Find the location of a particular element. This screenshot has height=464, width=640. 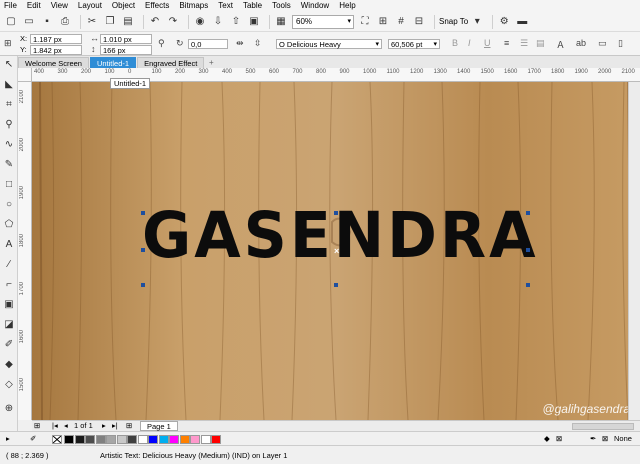

selection-handle-top-left is located at coordinates (143, 213).